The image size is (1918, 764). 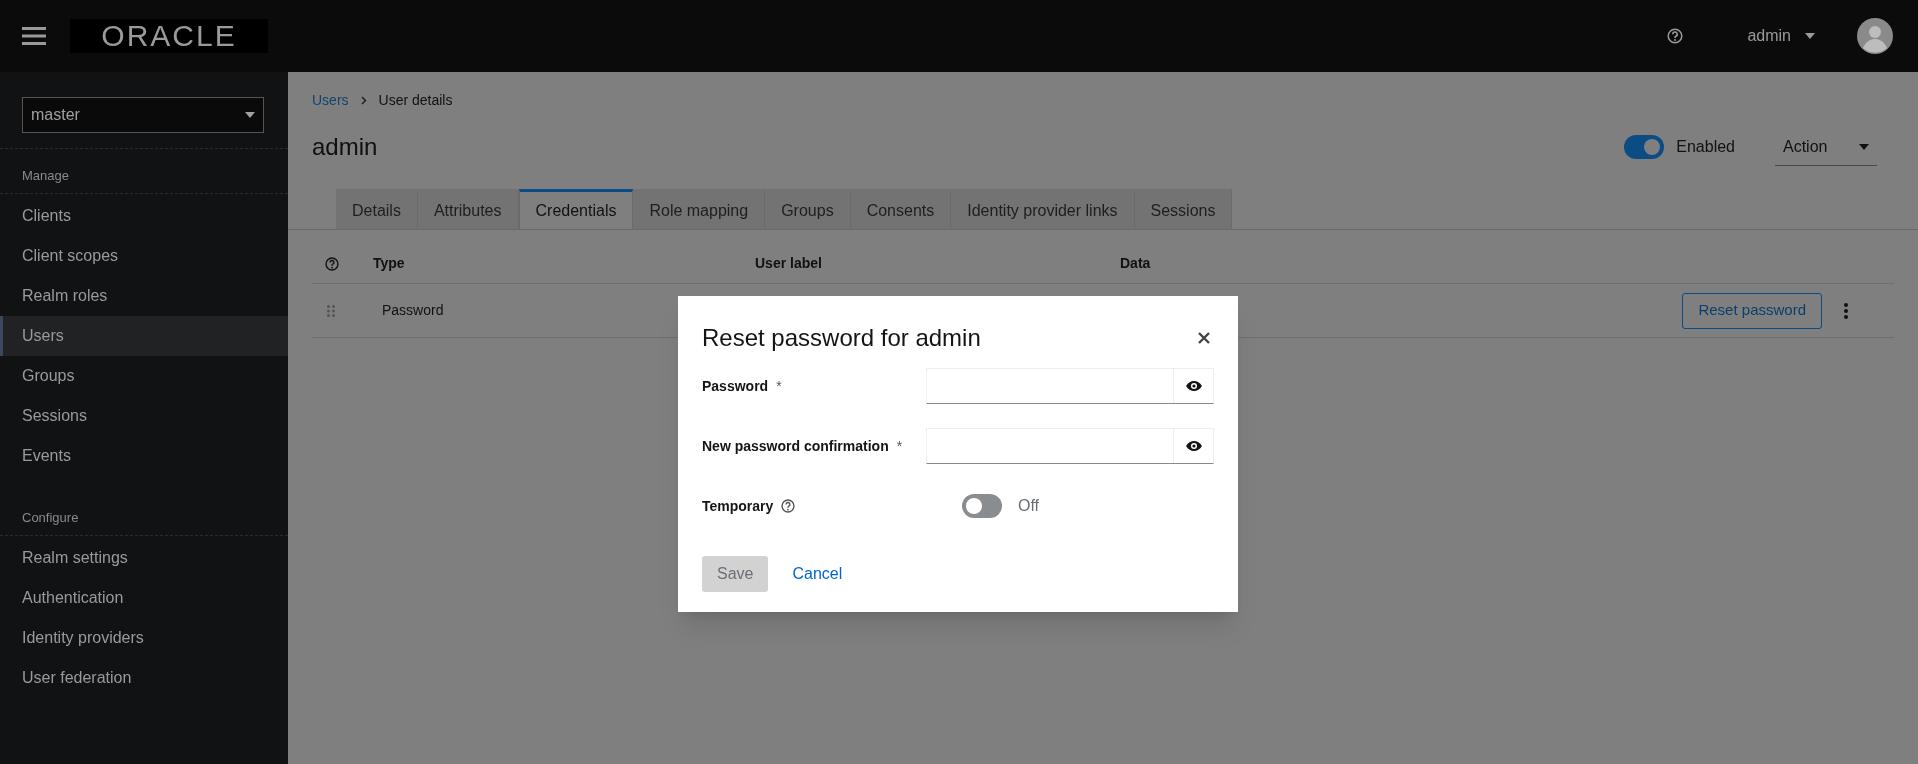 What do you see at coordinates (738, 506) in the screenshot?
I see `field-label: Temporary` at bounding box center [738, 506].